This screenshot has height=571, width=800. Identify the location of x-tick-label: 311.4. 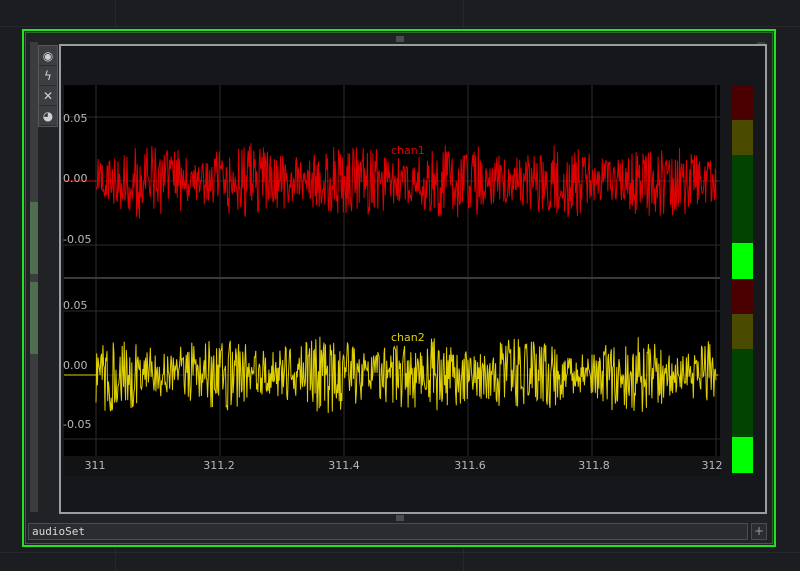
(344, 465).